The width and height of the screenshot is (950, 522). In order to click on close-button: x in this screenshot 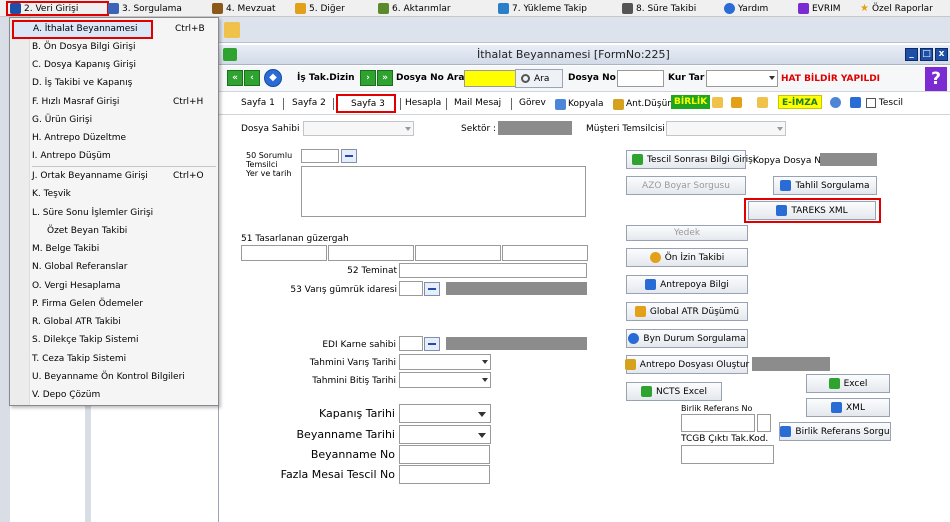, I will do `click(941, 54)`.